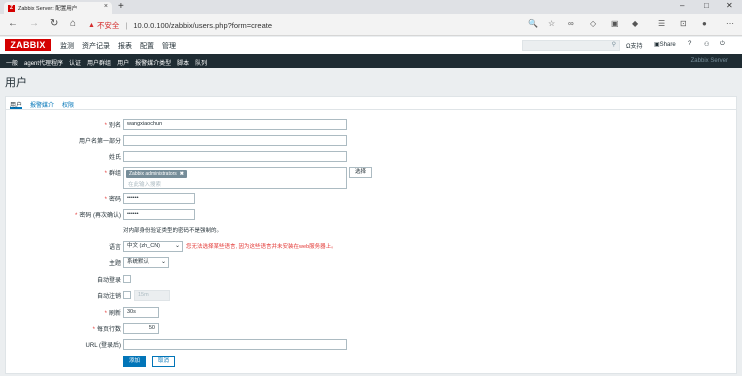 The width and height of the screenshot is (742, 376). I want to click on browser-tab: Z Zabbix Server: 配置用户 ×, so click(58, 8).